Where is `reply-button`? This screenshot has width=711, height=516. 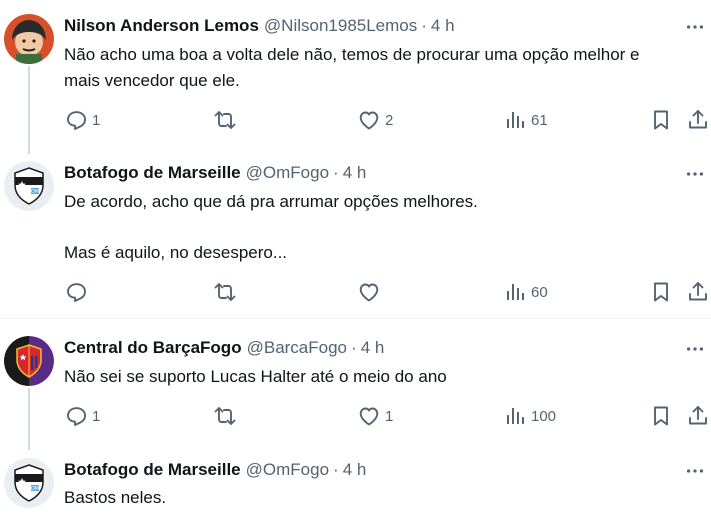
reply-button is located at coordinates (76, 292).